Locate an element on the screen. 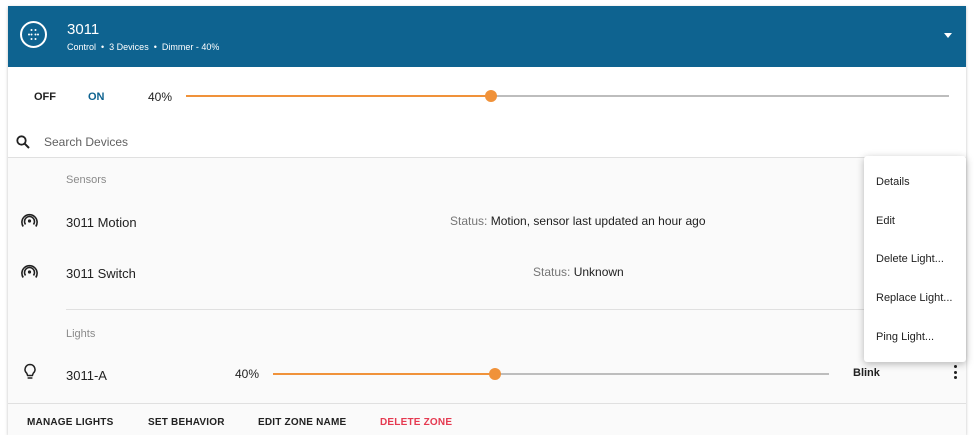 Image resolution: width=974 pixels, height=435 pixels. menu-item-details: Details is located at coordinates (893, 182).